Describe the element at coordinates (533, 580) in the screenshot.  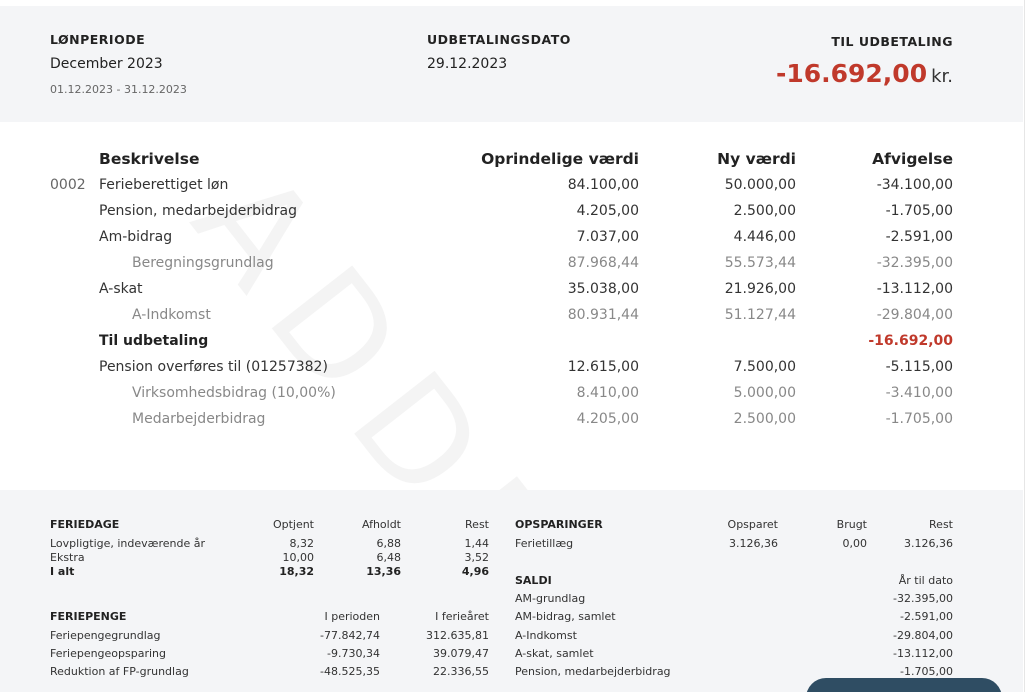
I see `saldi-title: SALDI` at that location.